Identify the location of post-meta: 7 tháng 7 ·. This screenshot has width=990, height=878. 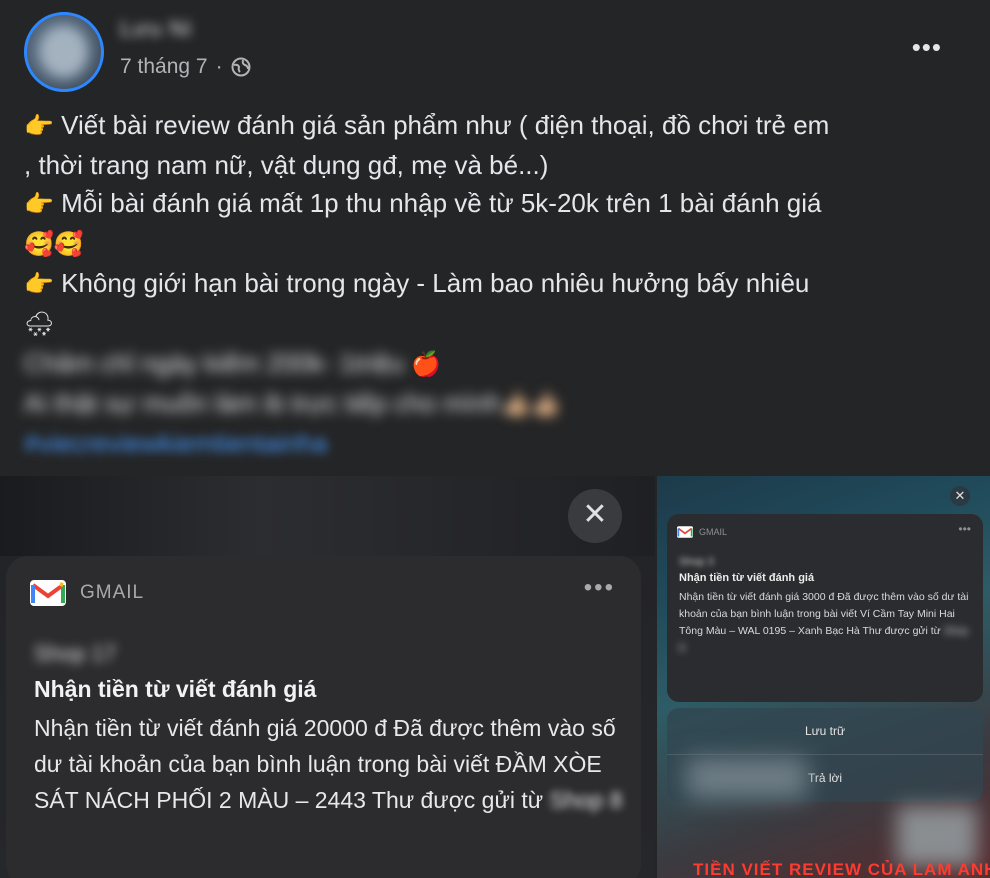
(185, 67).